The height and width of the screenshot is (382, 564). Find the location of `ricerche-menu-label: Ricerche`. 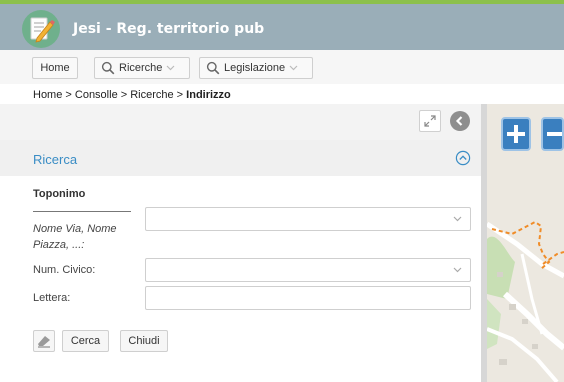

ricerche-menu-label: Ricerche is located at coordinates (141, 68).